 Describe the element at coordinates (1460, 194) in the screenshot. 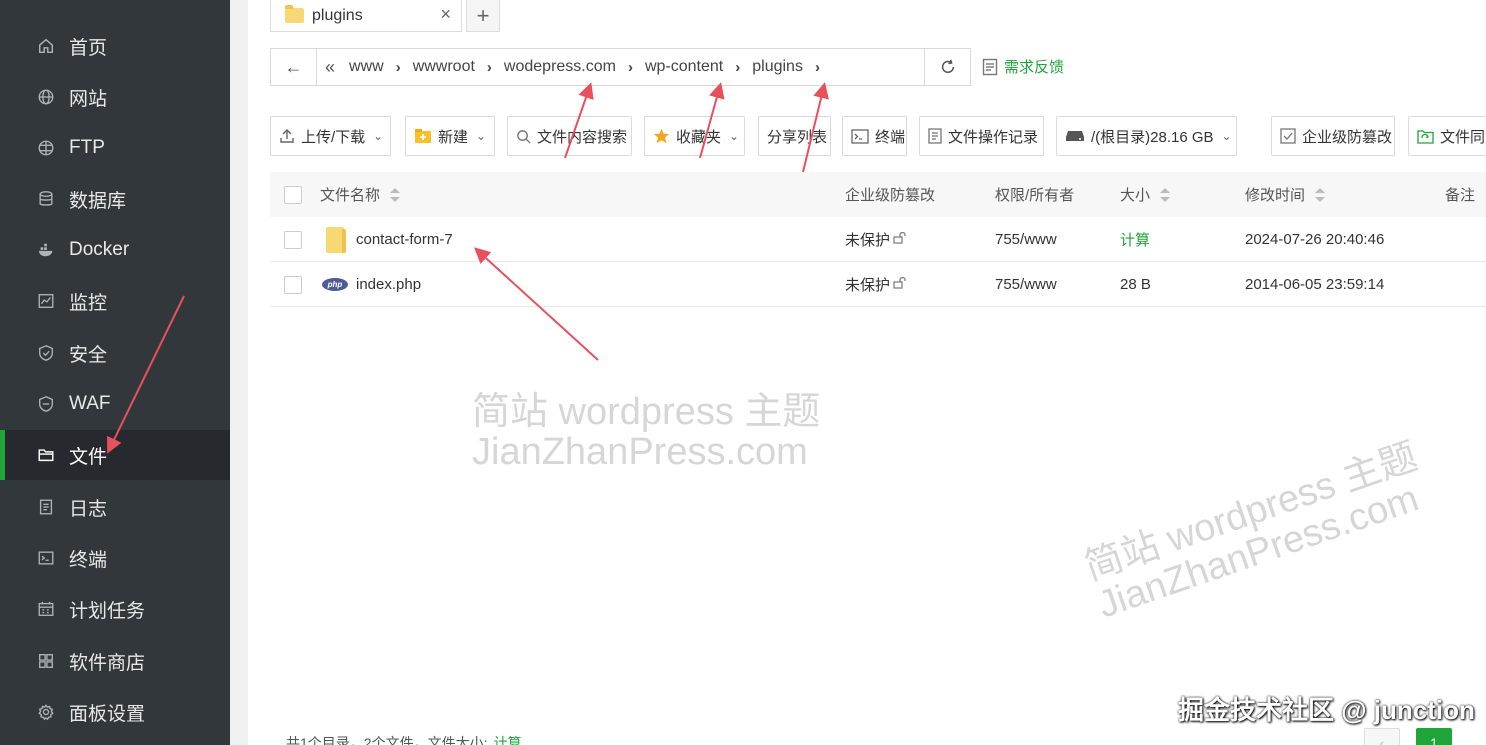

I see `column-note: 备注` at that location.